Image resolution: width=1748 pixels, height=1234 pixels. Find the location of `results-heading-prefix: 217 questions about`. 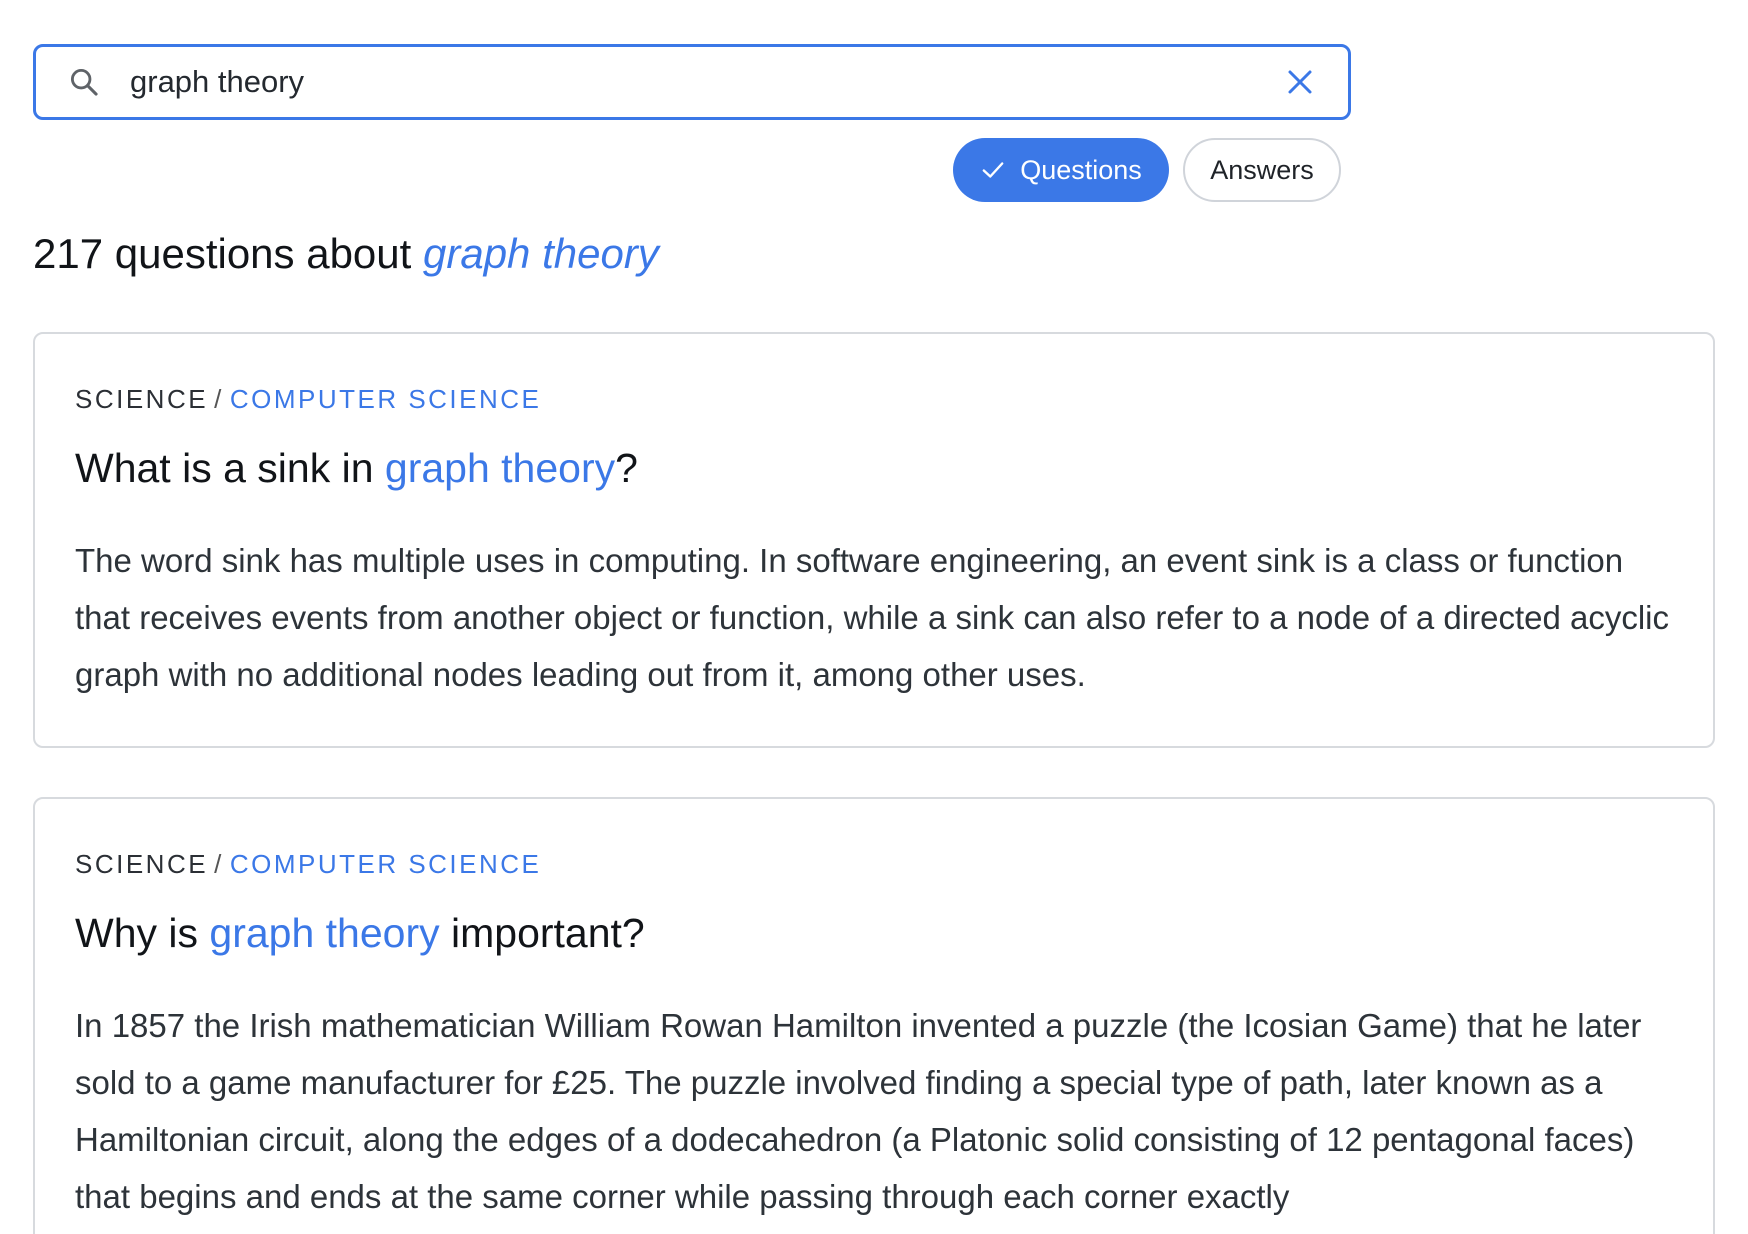

results-heading-prefix: 217 questions about is located at coordinates (228, 253).